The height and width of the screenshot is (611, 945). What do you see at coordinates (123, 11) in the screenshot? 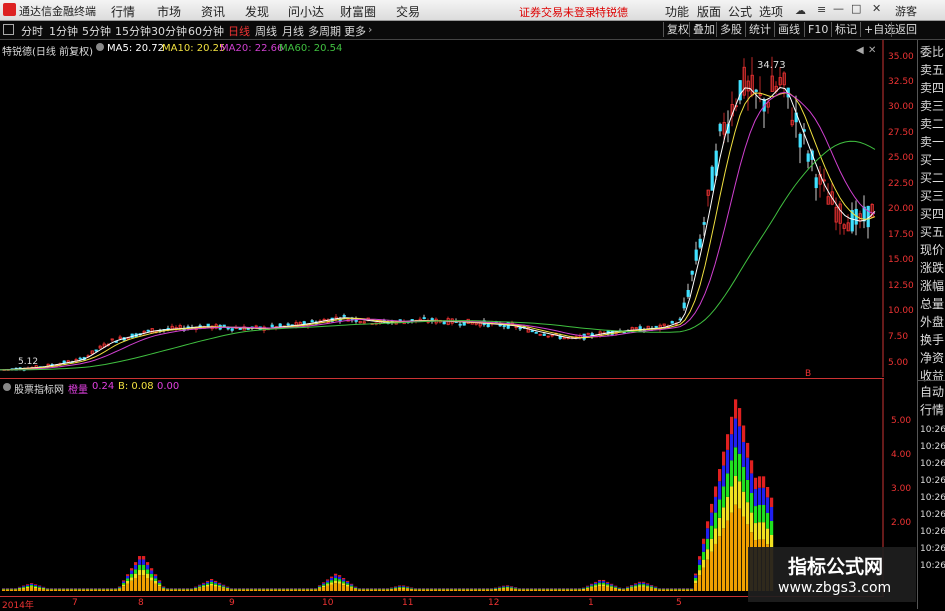
I see `menu-hangqing: 行情` at bounding box center [123, 11].